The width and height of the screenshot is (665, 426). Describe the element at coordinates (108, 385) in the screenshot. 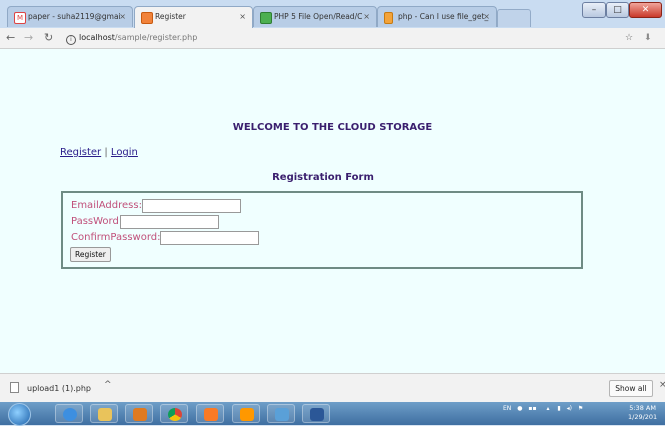

I see `chevron-up-icon: ^` at that location.